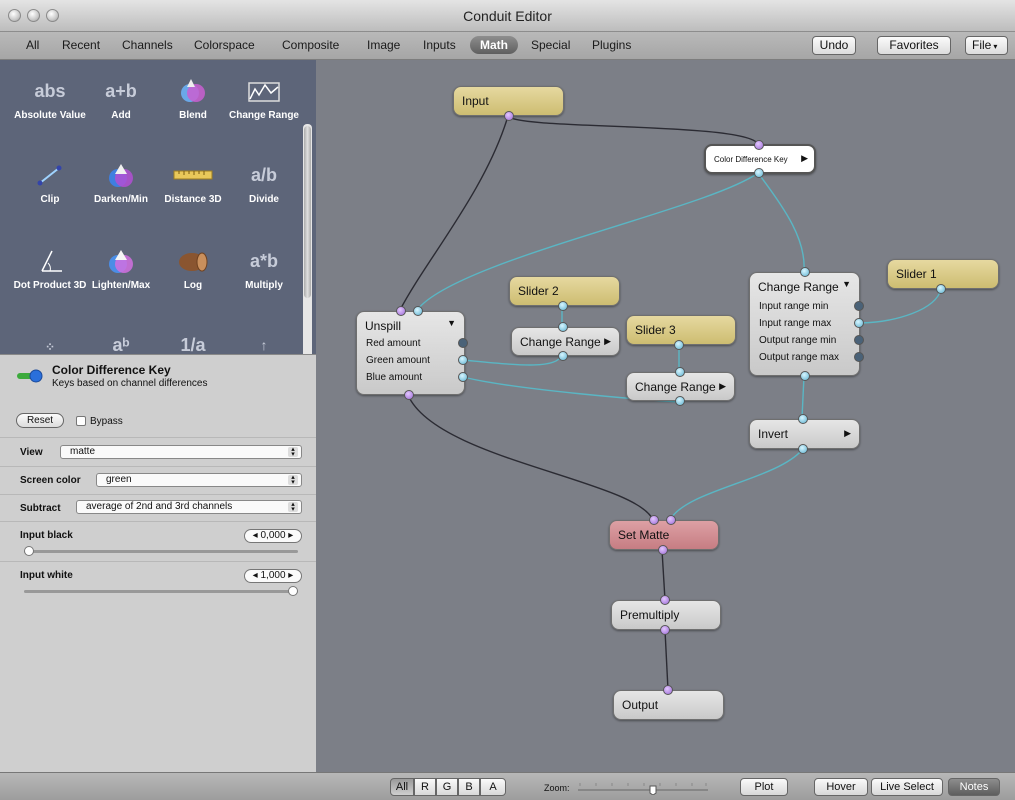 The image size is (1015, 800). What do you see at coordinates (264, 269) in the screenshot?
I see `palette-item-multiply: a*b Multiply` at bounding box center [264, 269].